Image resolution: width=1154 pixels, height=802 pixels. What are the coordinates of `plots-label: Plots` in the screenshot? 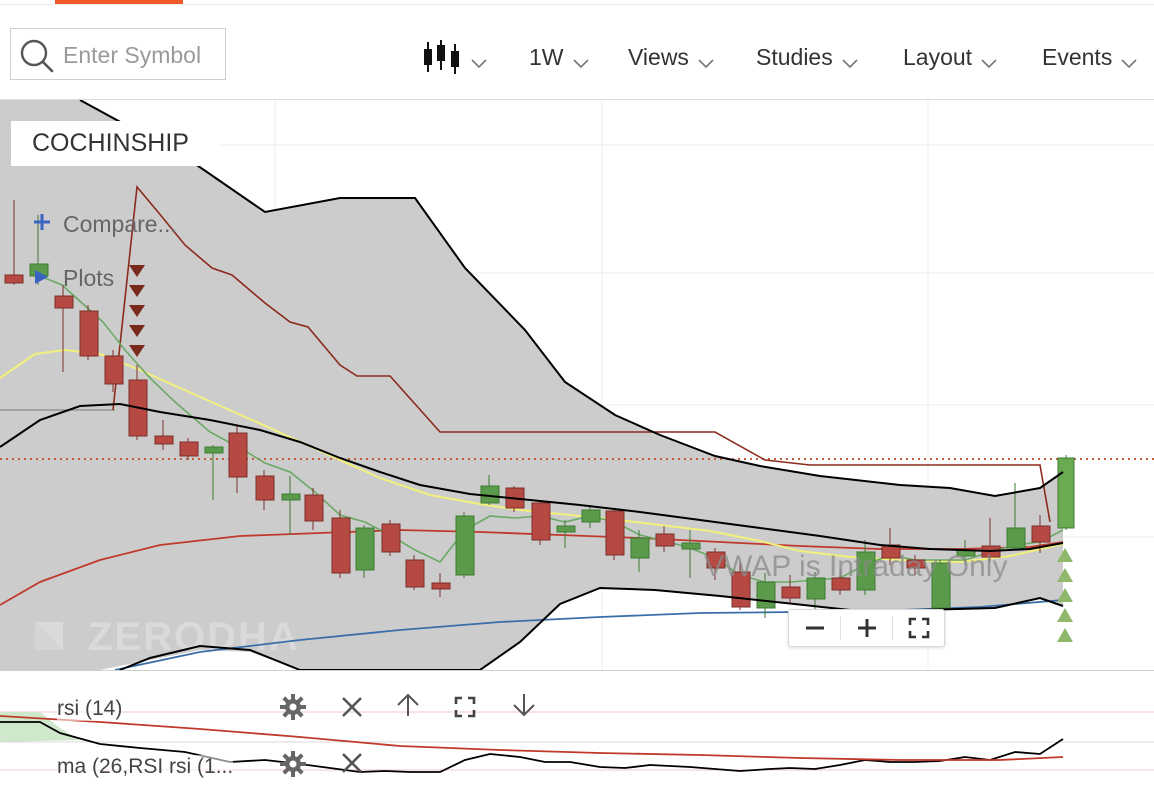 It's located at (89, 278).